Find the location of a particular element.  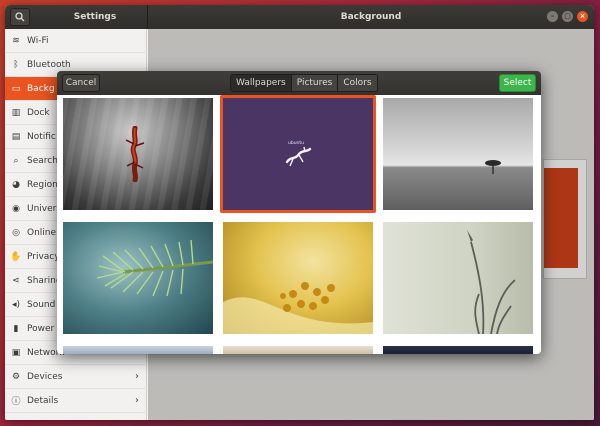

devices-icon: ⚙ is located at coordinates (16, 376).